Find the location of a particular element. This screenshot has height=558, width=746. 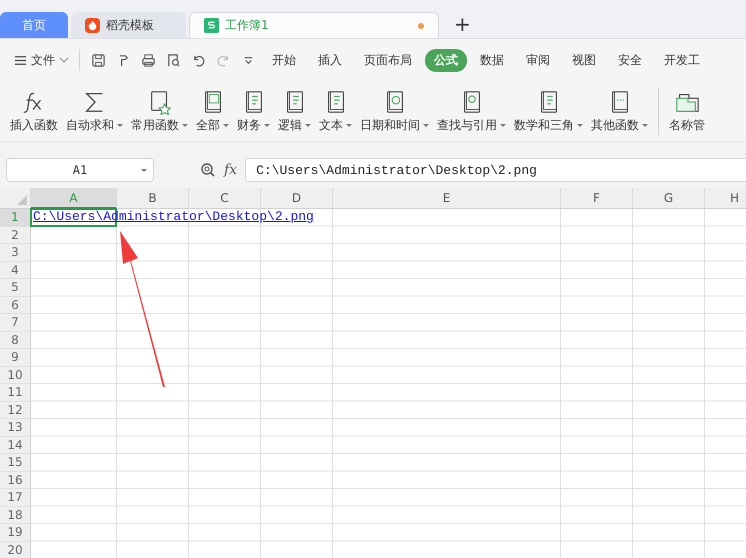

row-header: 10 is located at coordinates (15, 375).